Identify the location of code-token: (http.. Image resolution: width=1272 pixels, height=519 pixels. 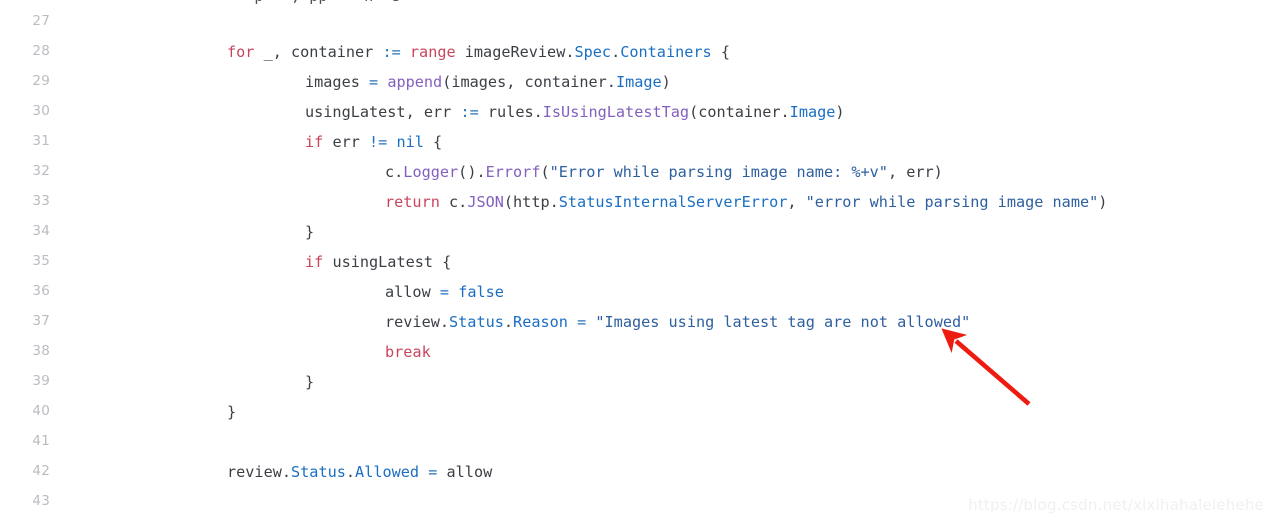
(531, 202).